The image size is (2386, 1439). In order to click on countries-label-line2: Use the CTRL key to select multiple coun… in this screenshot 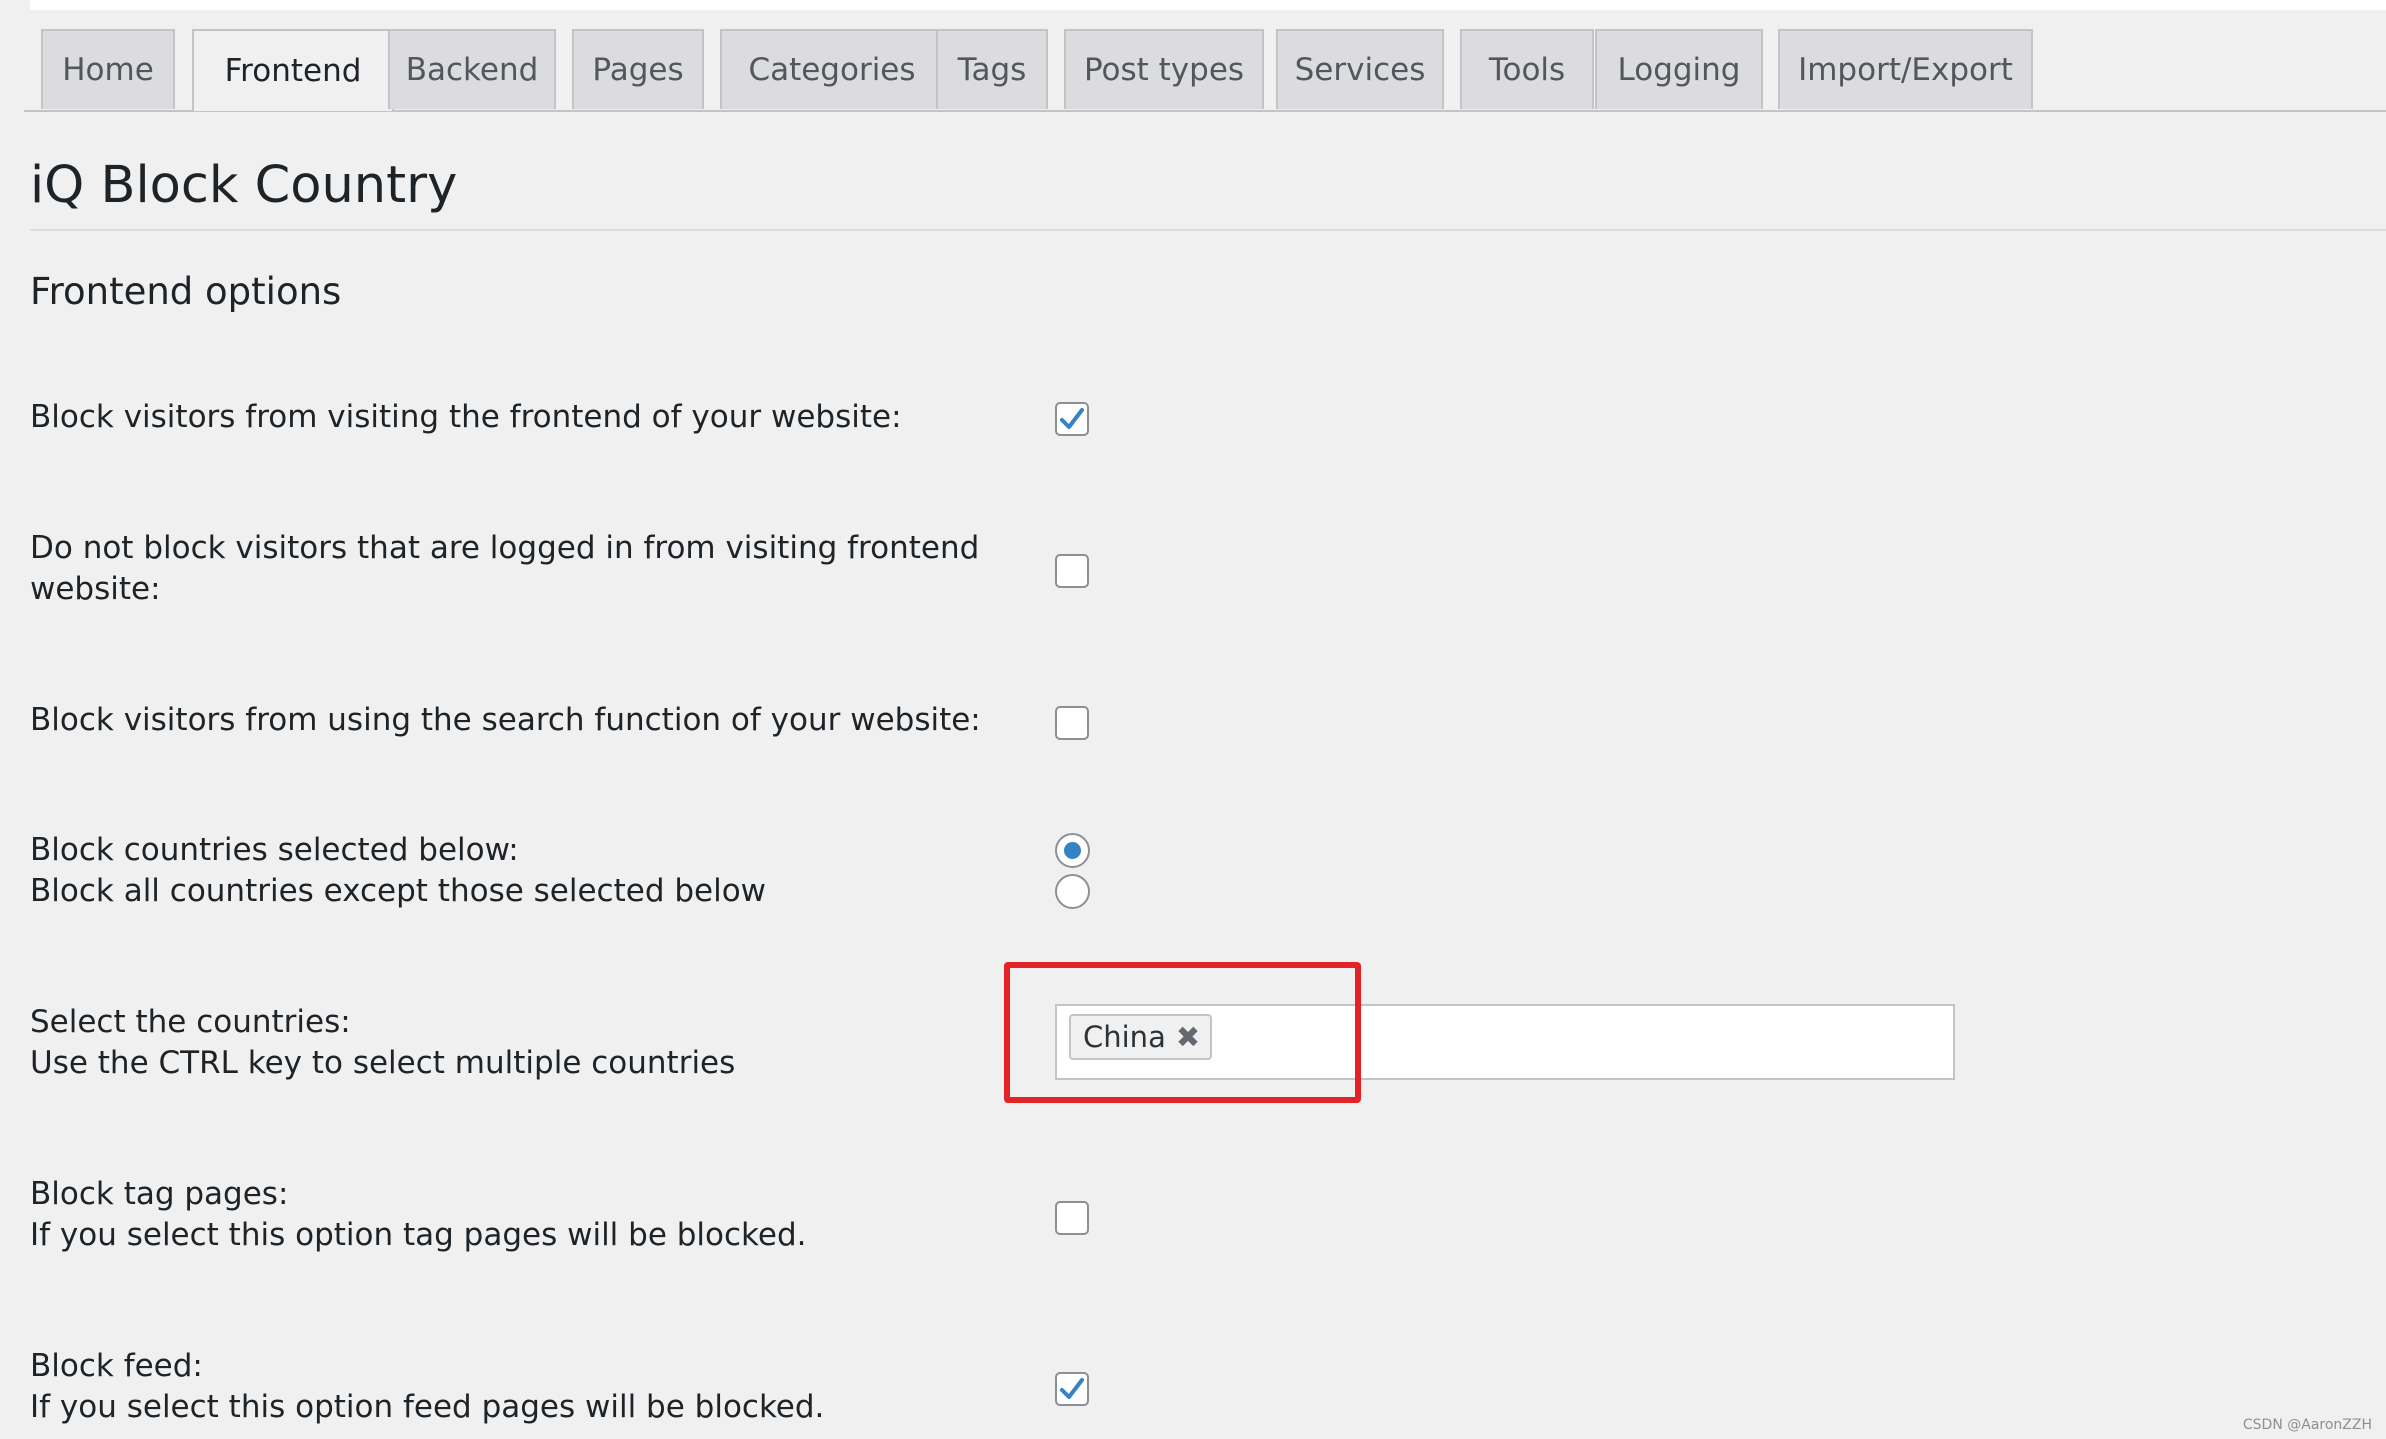, I will do `click(383, 1063)`.